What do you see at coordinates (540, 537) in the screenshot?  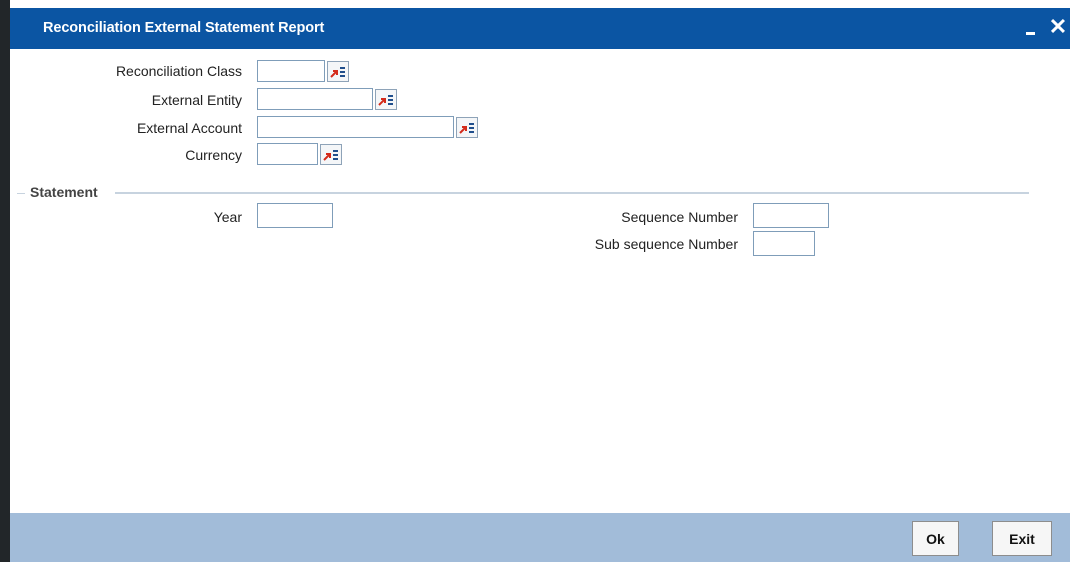 I see `footer-bar: Ok Exit` at bounding box center [540, 537].